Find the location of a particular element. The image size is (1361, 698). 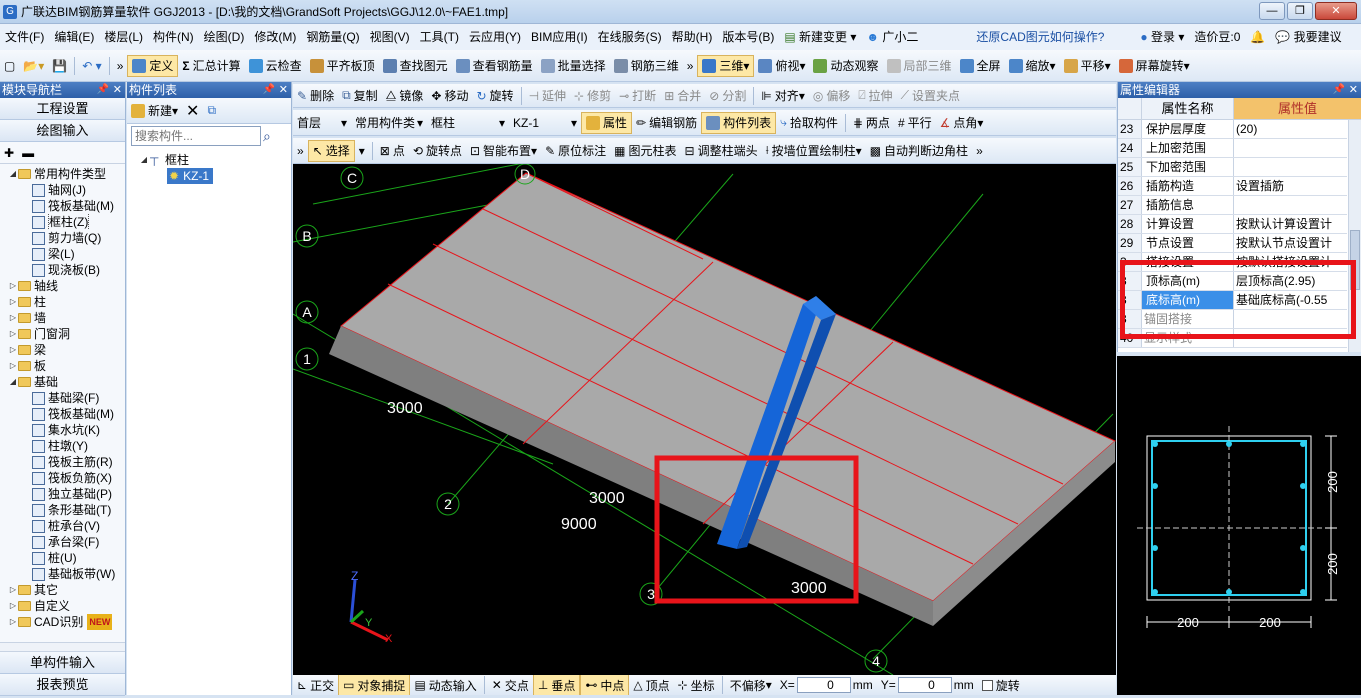

select-dropdown: ▾ is located at coordinates (362, 151).